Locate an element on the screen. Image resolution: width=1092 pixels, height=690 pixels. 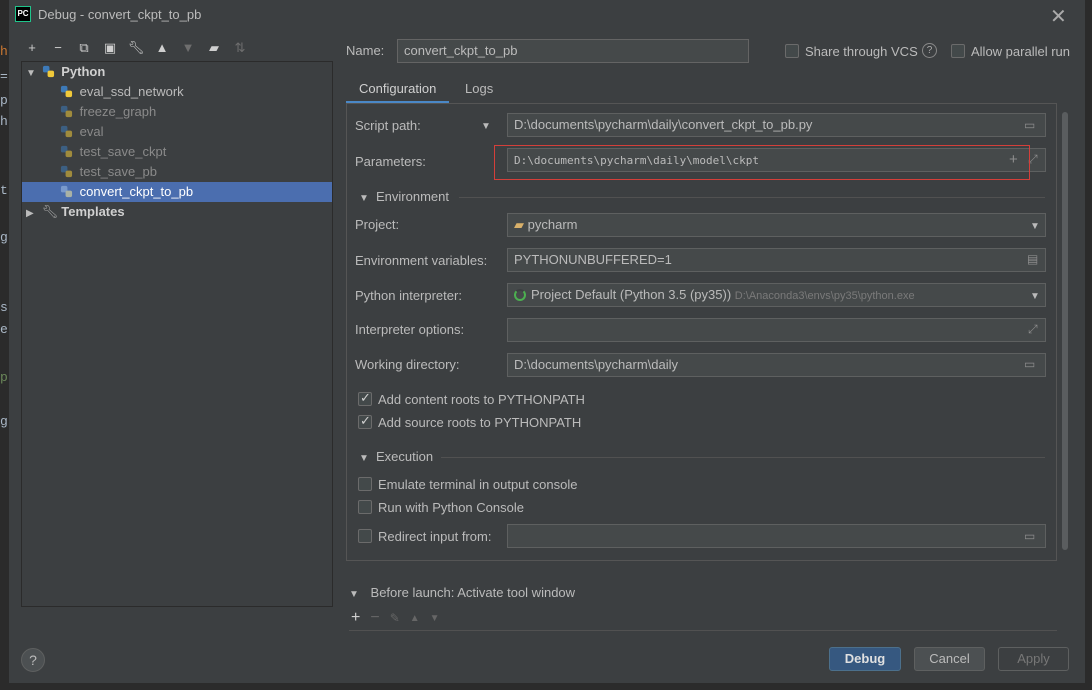
editor-background-right is located at coordinates (1088, 345).